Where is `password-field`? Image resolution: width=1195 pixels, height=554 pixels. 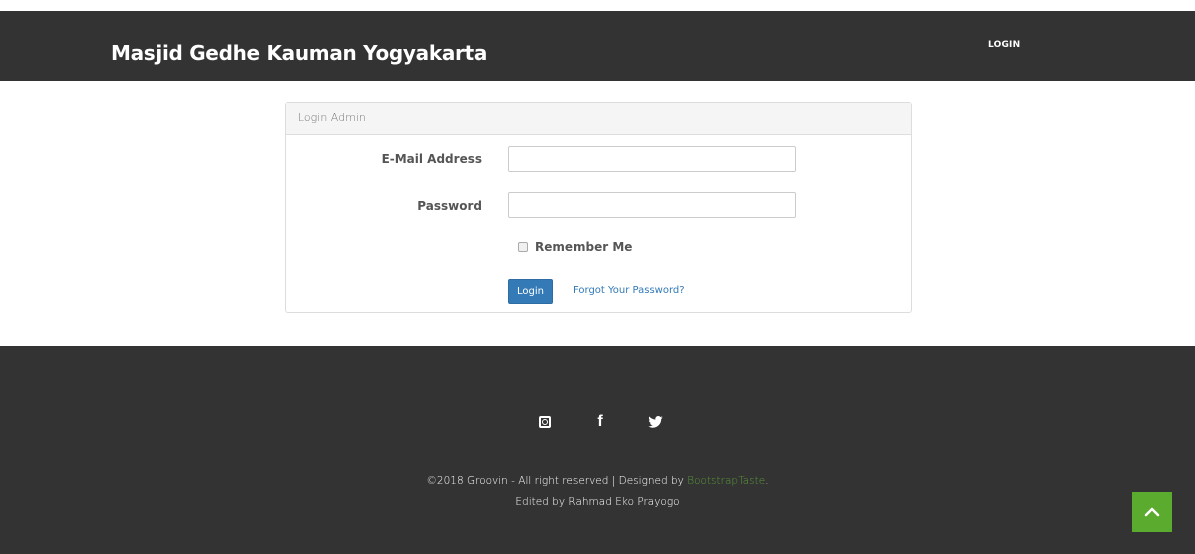 password-field is located at coordinates (652, 205).